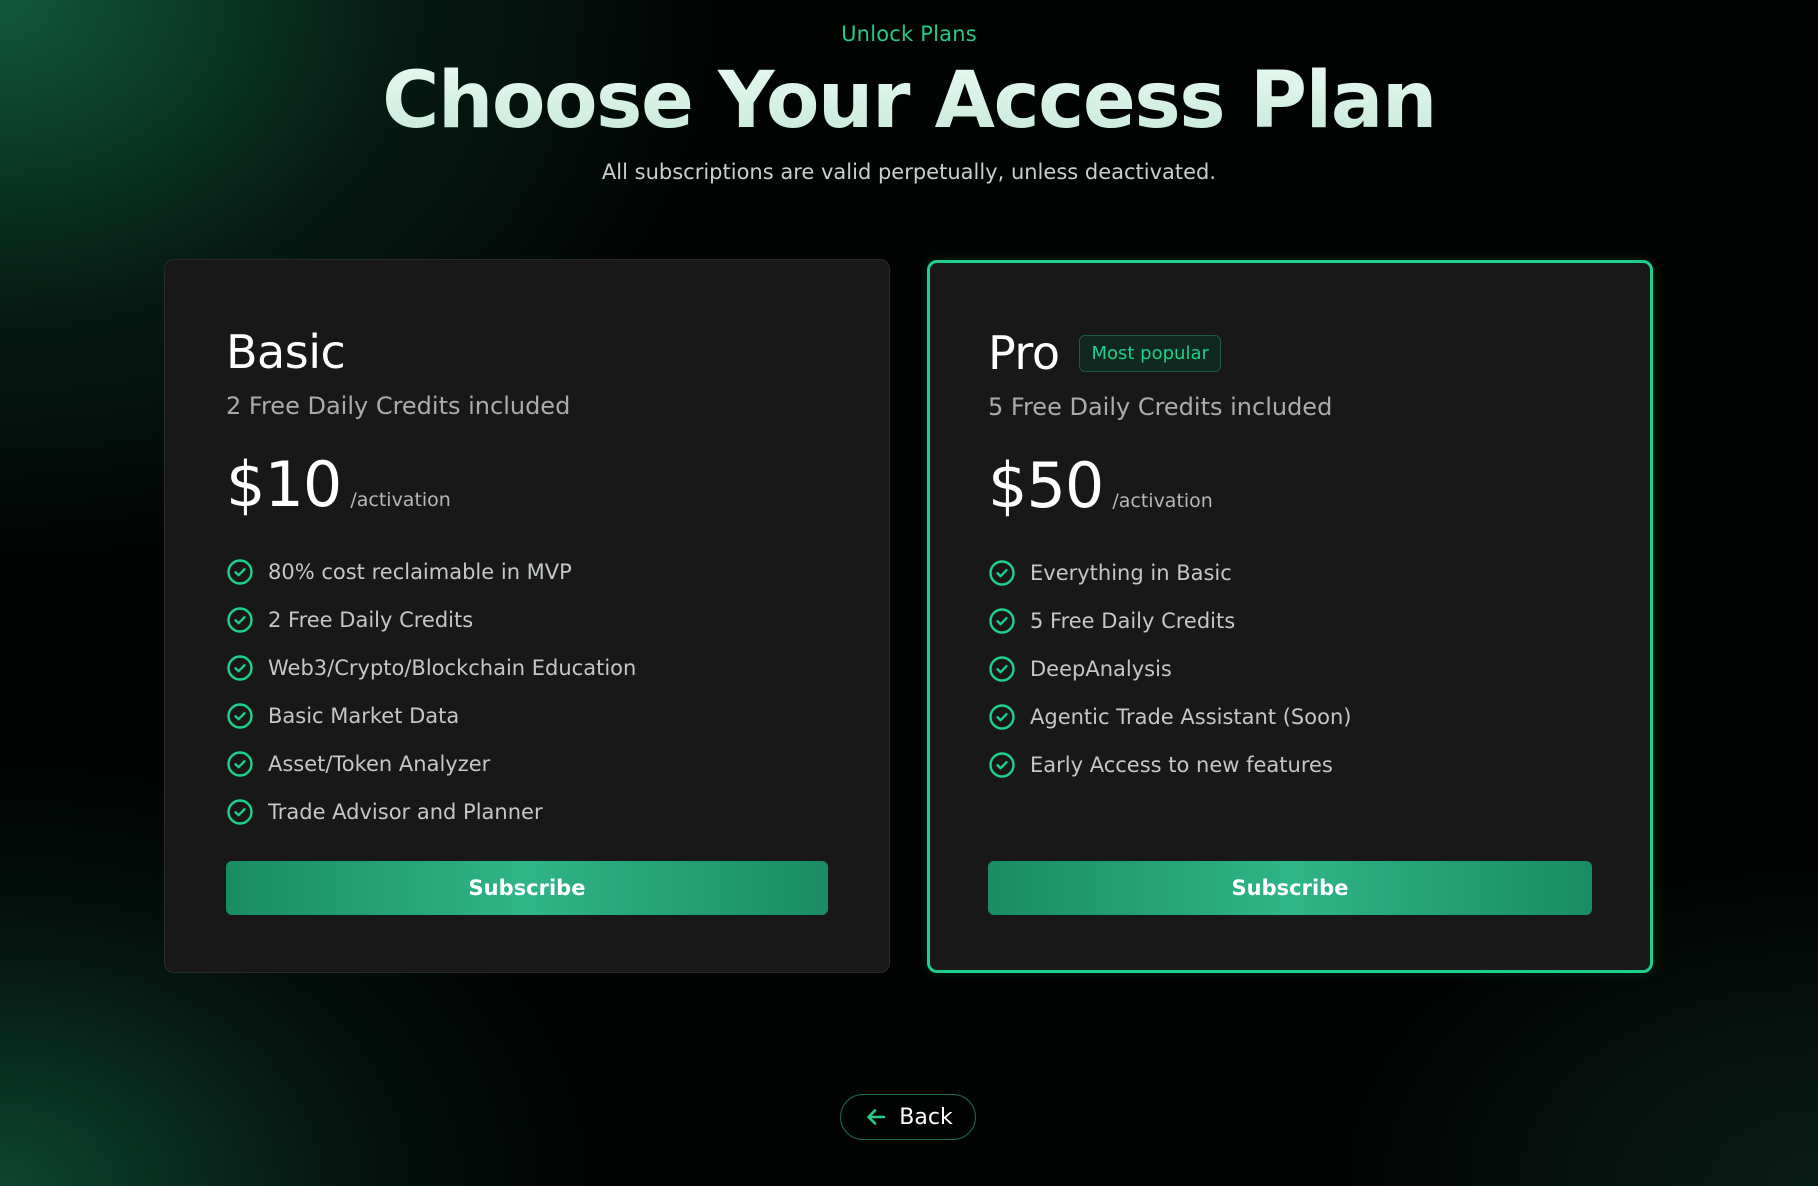 The image size is (1818, 1186). What do you see at coordinates (909, 101) in the screenshot?
I see `page-title: Choose Your Access Plan` at bounding box center [909, 101].